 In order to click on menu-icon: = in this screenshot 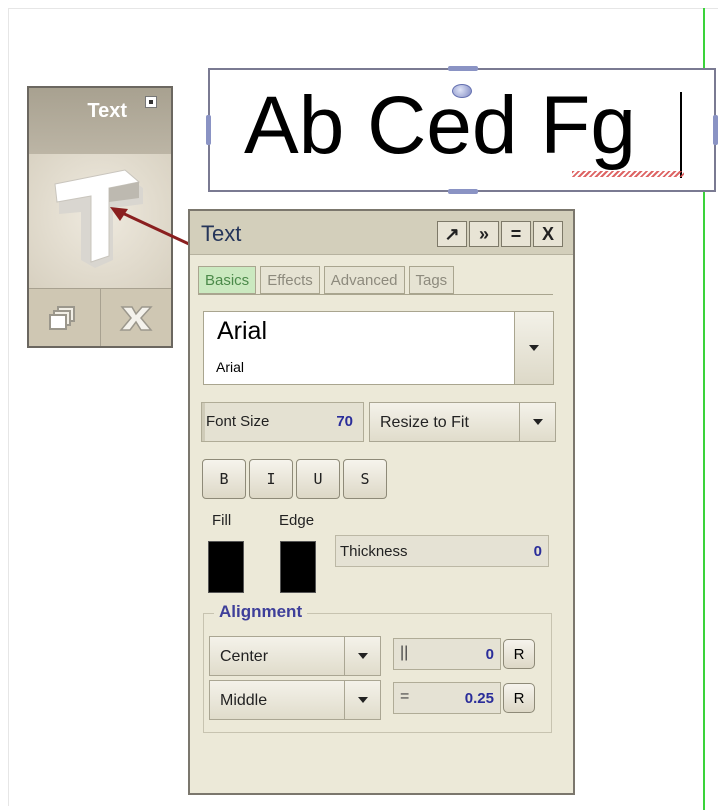, I will do `click(516, 233)`.